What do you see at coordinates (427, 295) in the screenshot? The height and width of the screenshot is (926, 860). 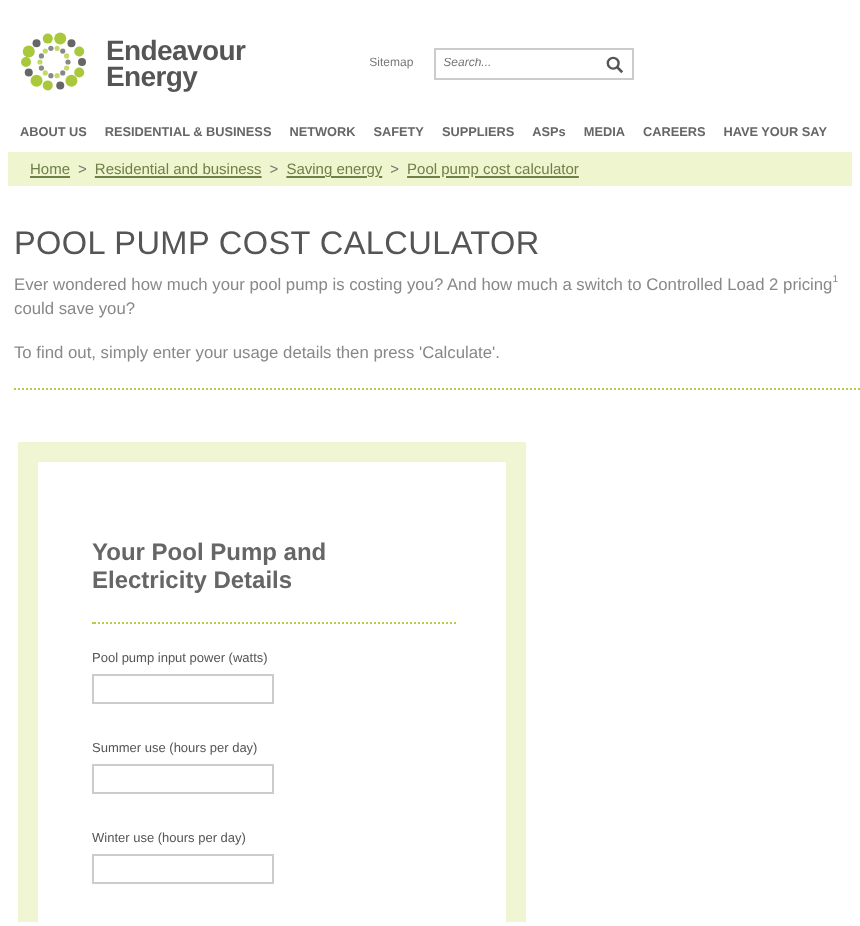 I see `intro-text: Ever wondered how much your pool pump is costing you? And how much a switch to Controlled Load 2 pricing$^{1}$ could save you?` at bounding box center [427, 295].